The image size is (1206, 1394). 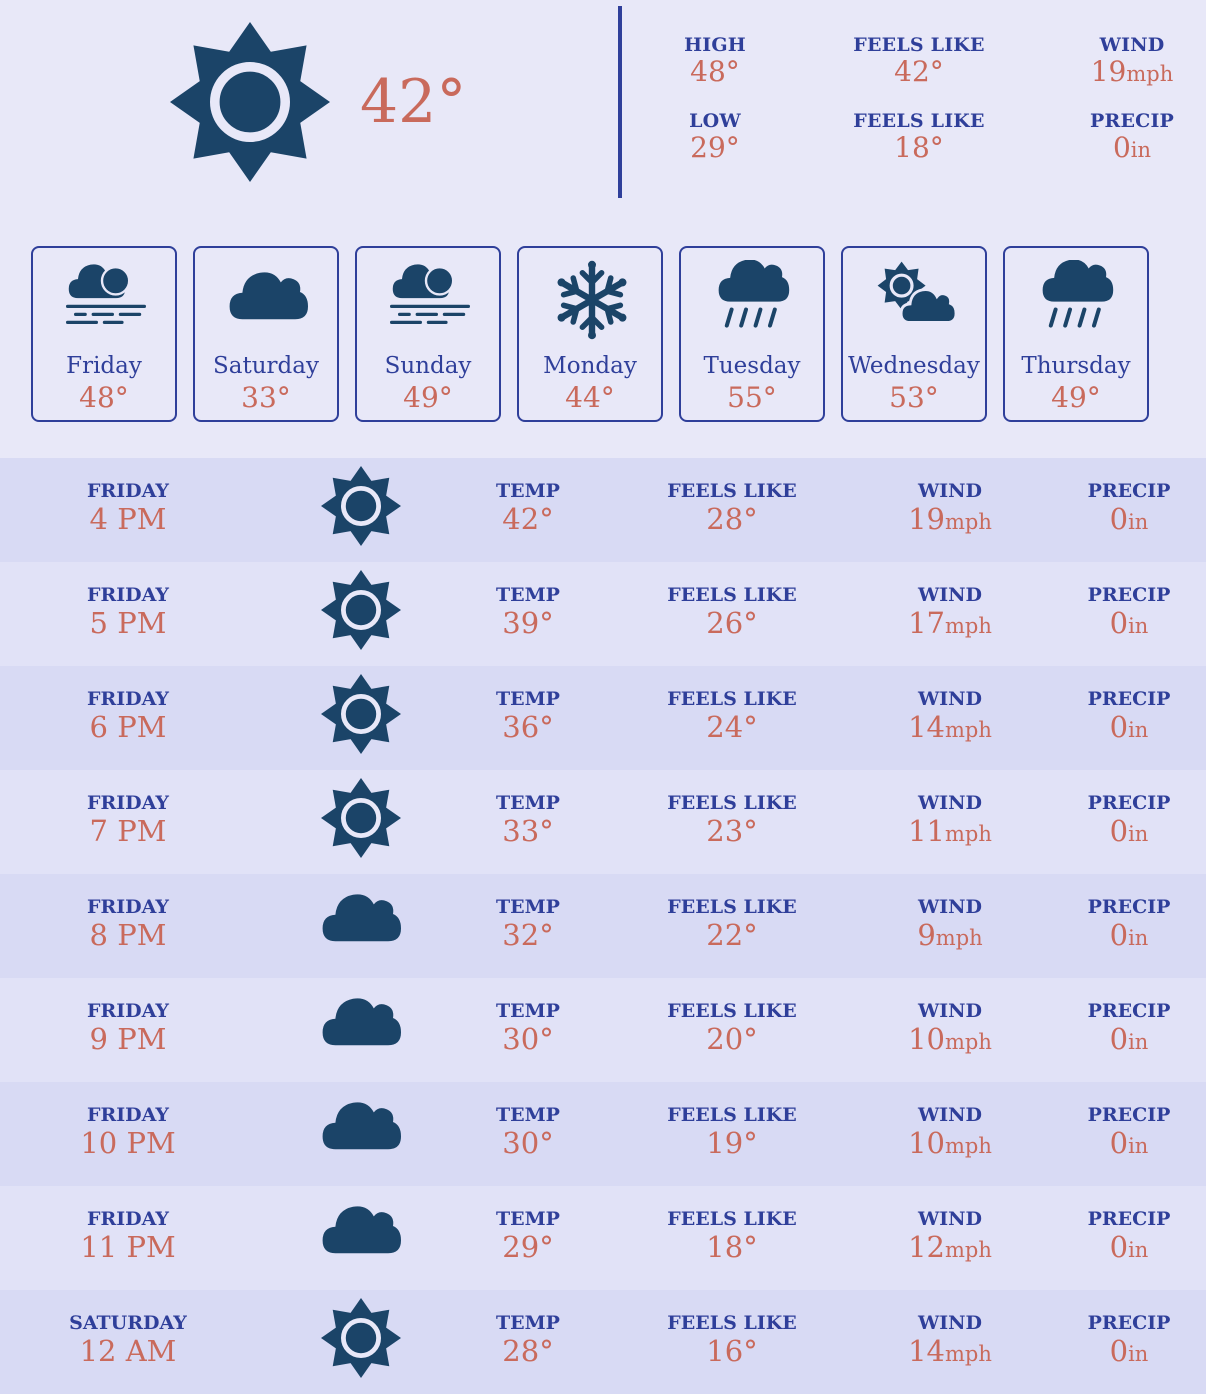 What do you see at coordinates (428, 334) in the screenshot?
I see `day-card-sunday: Sunday 49°` at bounding box center [428, 334].